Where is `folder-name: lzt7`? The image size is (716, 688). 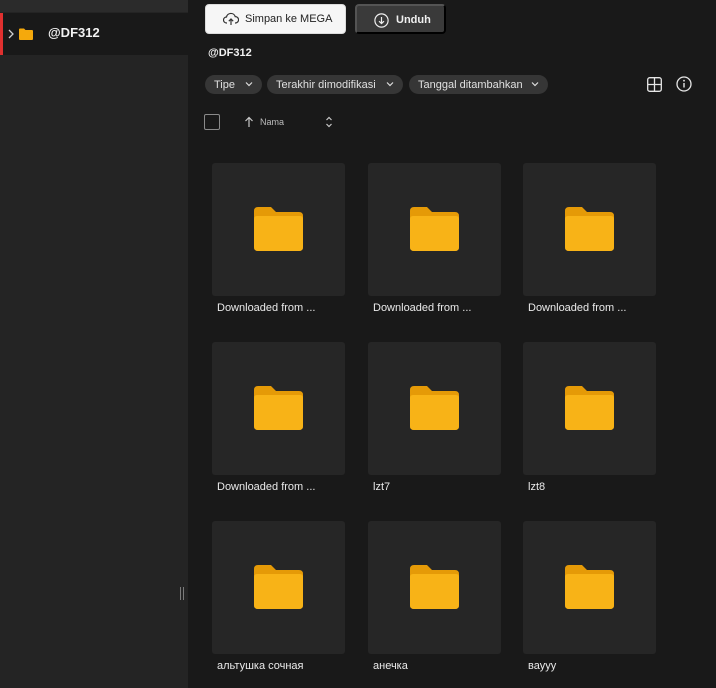
folder-name: lzt7 is located at coordinates (381, 487).